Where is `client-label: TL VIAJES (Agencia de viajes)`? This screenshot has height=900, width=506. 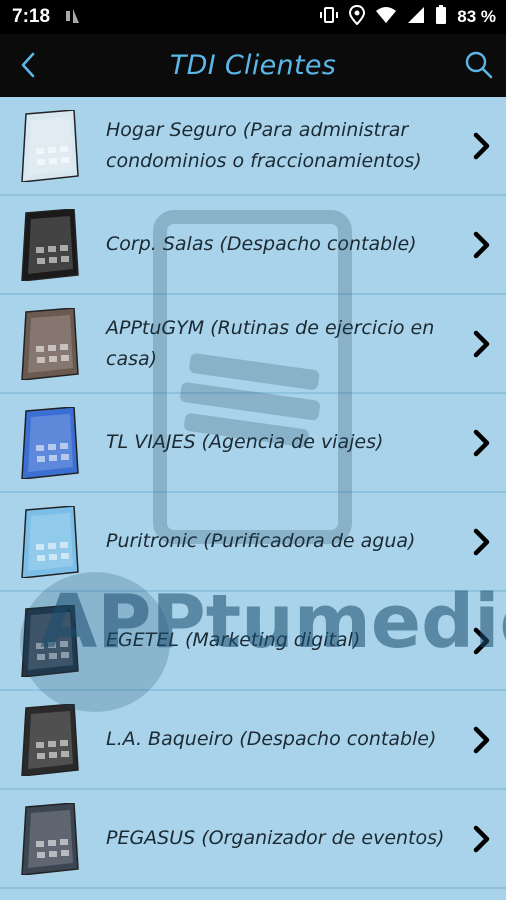
client-label: TL VIAJES (Agencia de viajes) is located at coordinates (245, 442).